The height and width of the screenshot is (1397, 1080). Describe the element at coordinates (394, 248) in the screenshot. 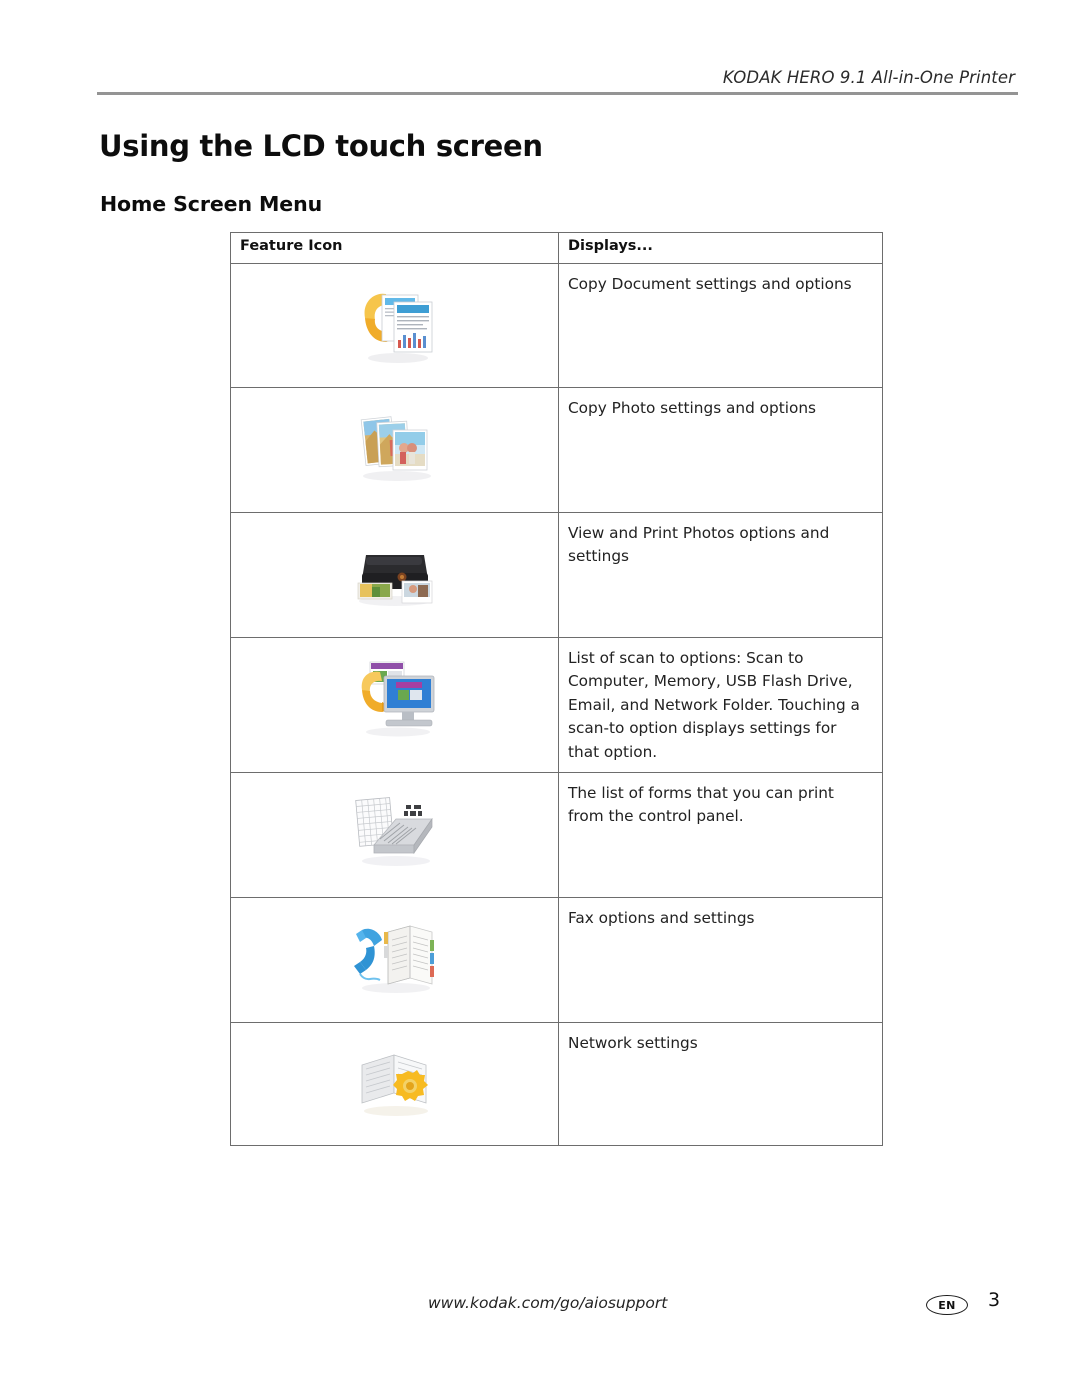

I see `column-header-feature-icon: Feature Icon` at that location.